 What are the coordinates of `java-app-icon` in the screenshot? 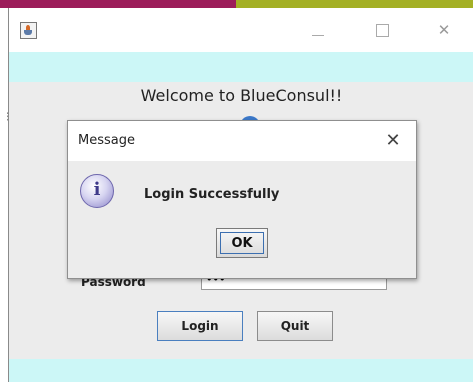 It's located at (28, 30).